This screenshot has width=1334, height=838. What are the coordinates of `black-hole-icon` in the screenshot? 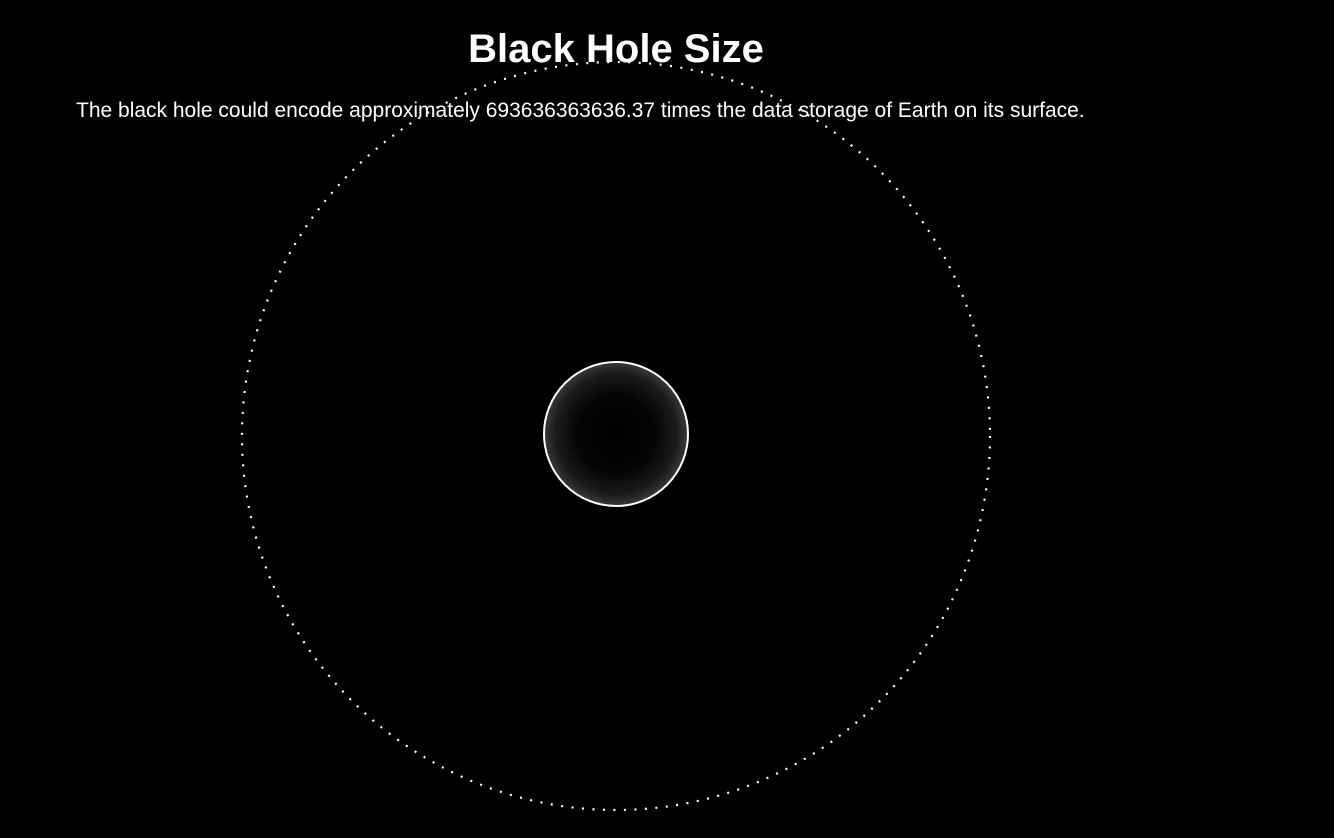 It's located at (616, 434).